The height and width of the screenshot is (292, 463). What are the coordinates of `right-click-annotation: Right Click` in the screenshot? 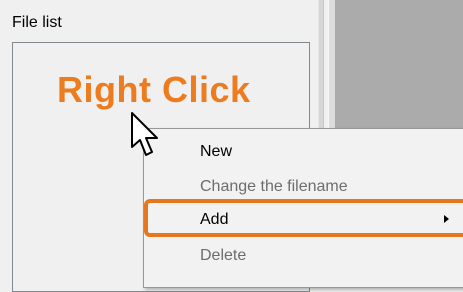 It's located at (154, 89).